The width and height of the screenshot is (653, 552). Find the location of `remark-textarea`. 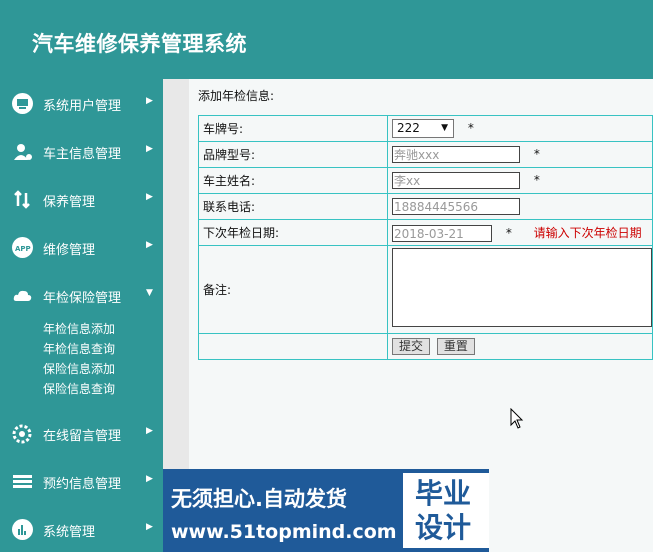

remark-textarea is located at coordinates (522, 287).